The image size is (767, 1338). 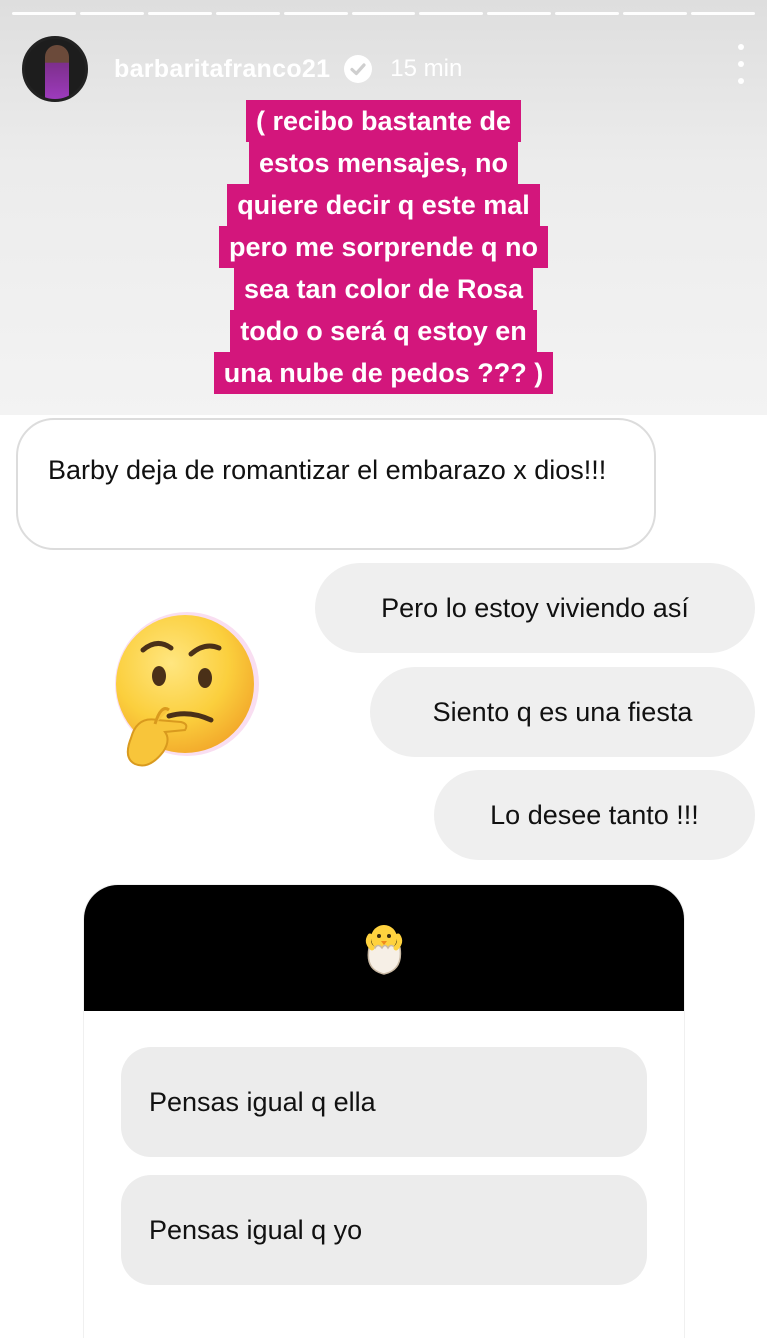 What do you see at coordinates (383, 163) in the screenshot?
I see `caption-line: estos mensajes, no` at bounding box center [383, 163].